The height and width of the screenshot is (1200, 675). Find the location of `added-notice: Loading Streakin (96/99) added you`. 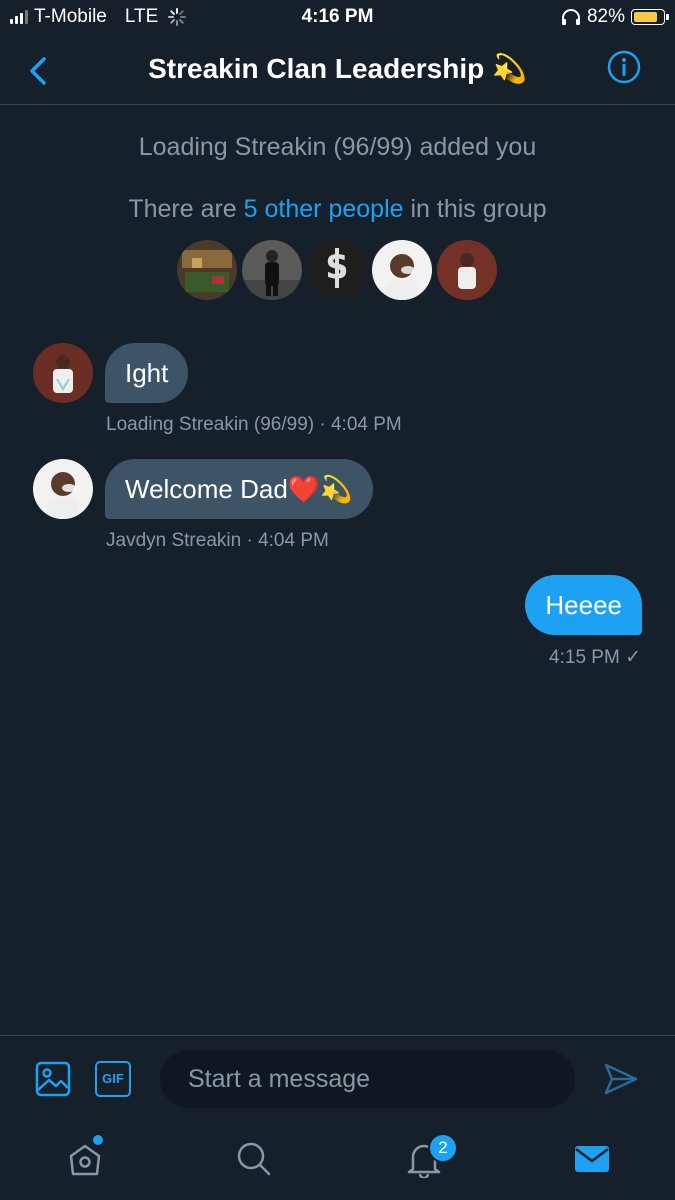

added-notice: Loading Streakin (96/99) added you is located at coordinates (337, 147).